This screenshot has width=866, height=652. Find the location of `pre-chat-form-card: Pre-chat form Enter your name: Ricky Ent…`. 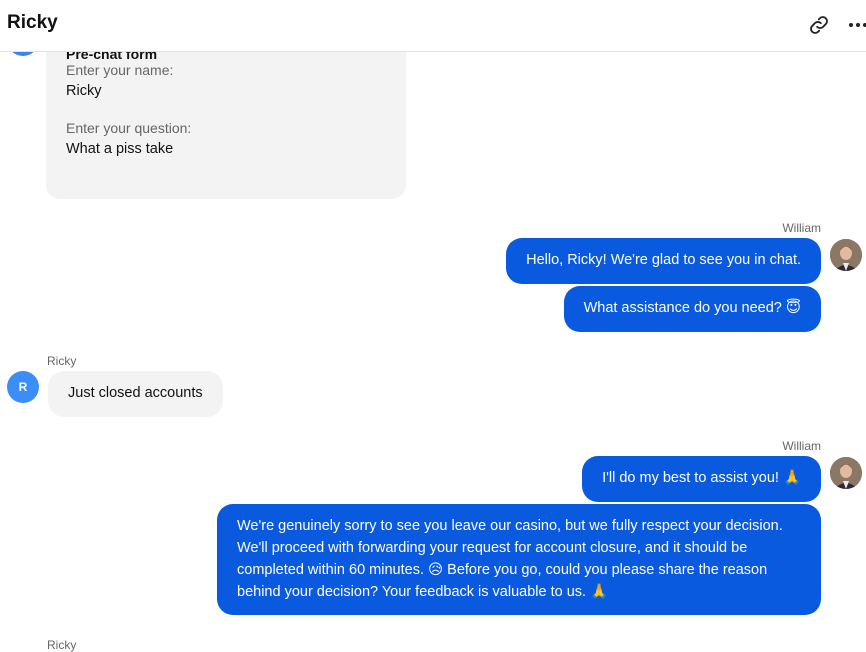

pre-chat-form-card: Pre-chat form Enter your name: Ricky Ent… is located at coordinates (226, 125).